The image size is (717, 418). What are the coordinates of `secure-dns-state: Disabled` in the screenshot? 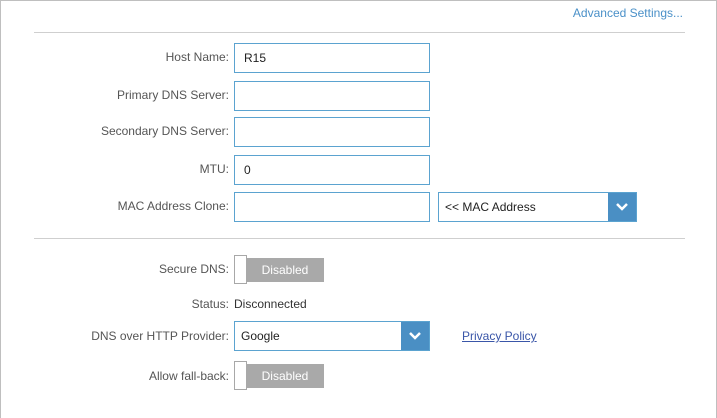 It's located at (285, 270).